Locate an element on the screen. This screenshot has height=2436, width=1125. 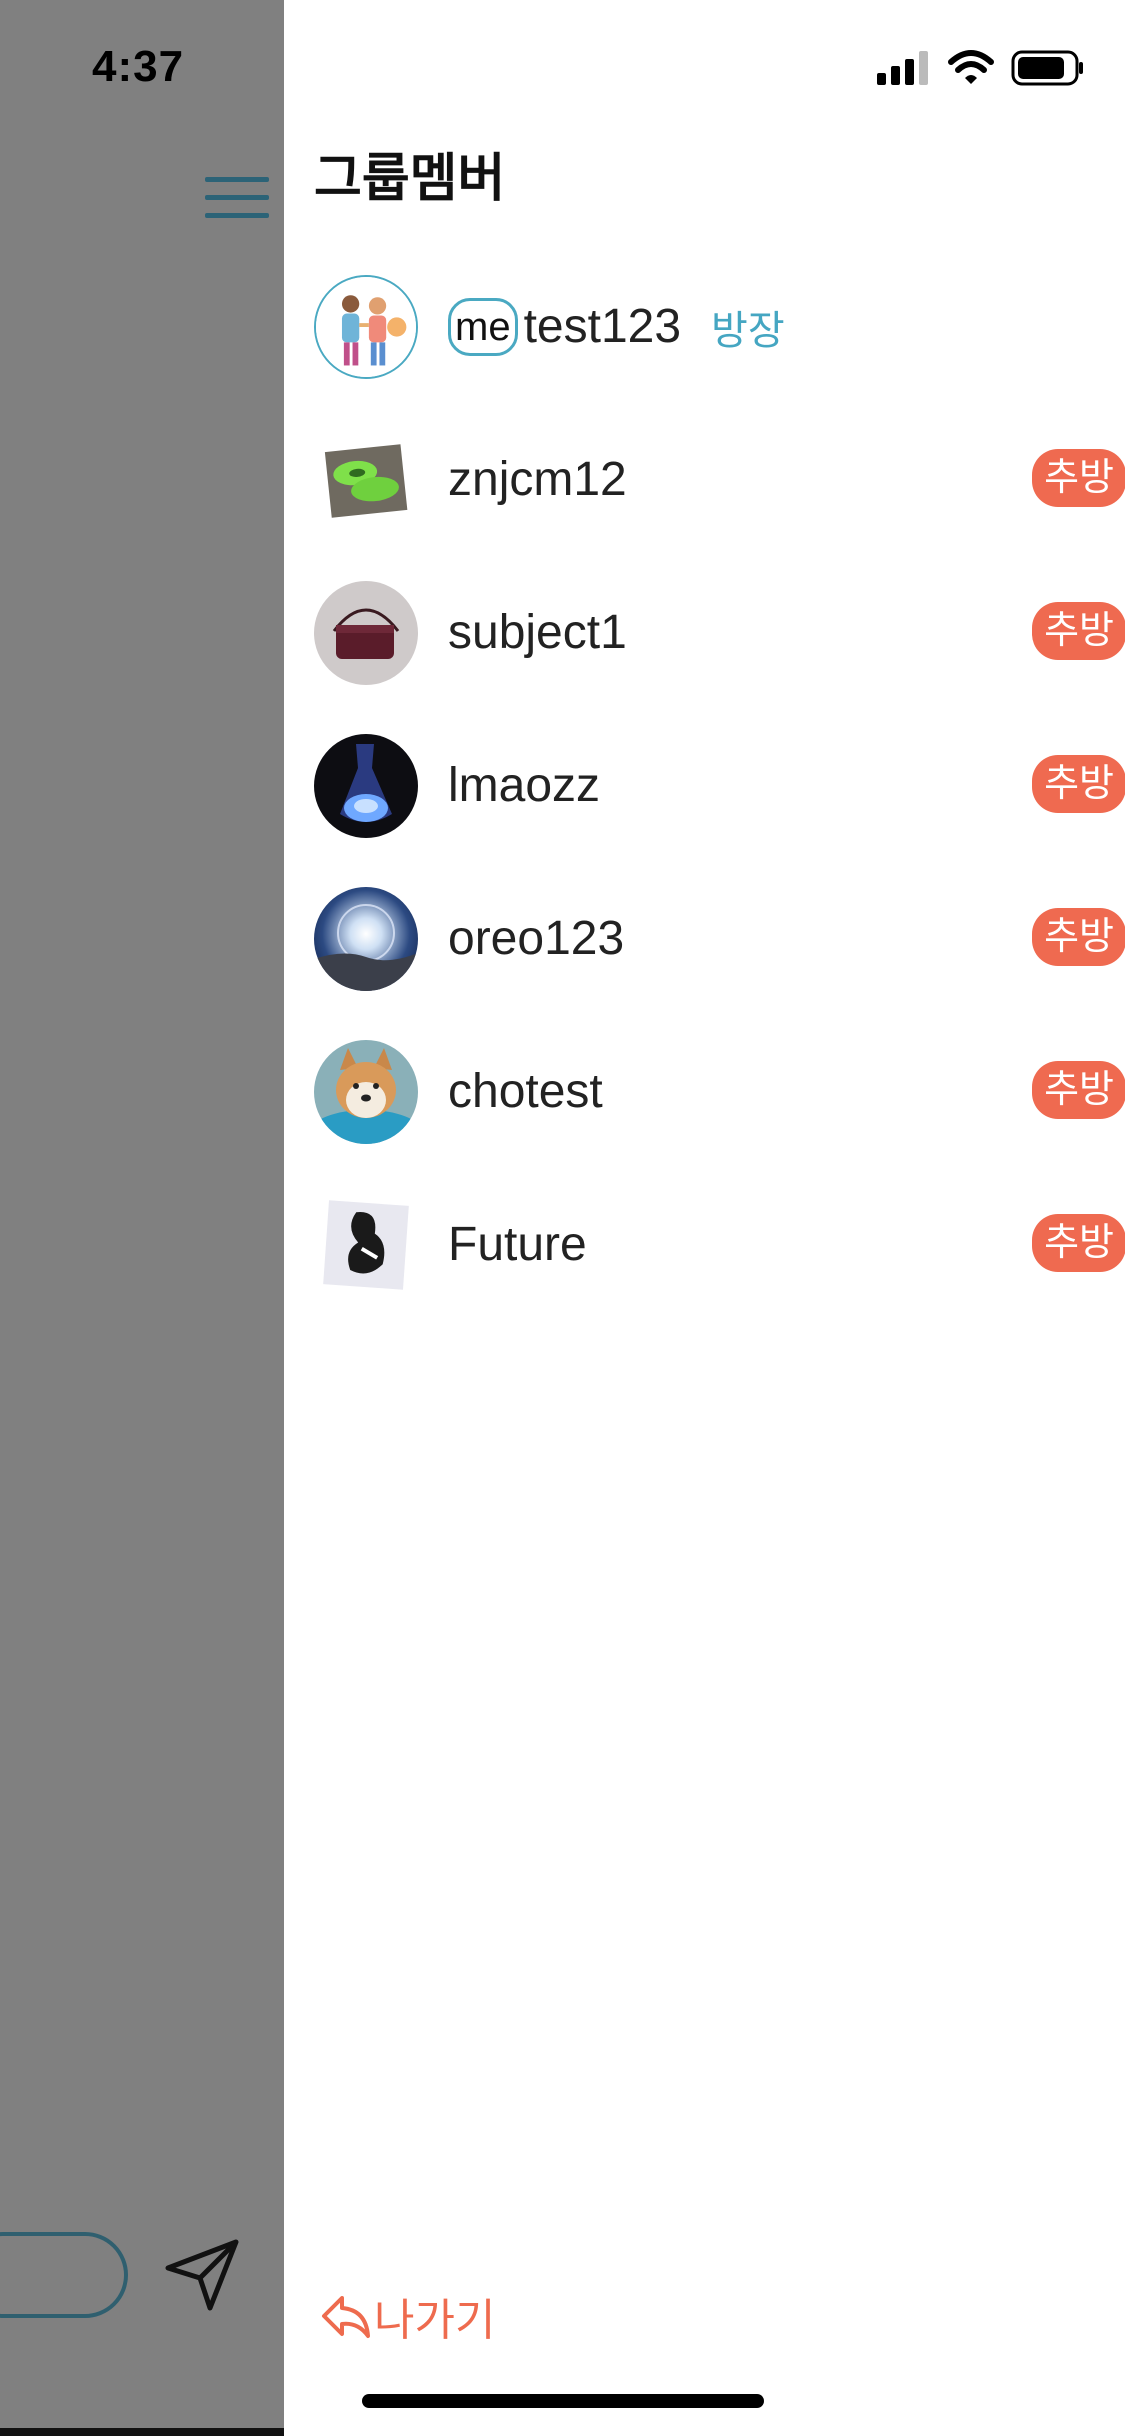
leave-button: 나가기 is located at coordinates (407, 2316).